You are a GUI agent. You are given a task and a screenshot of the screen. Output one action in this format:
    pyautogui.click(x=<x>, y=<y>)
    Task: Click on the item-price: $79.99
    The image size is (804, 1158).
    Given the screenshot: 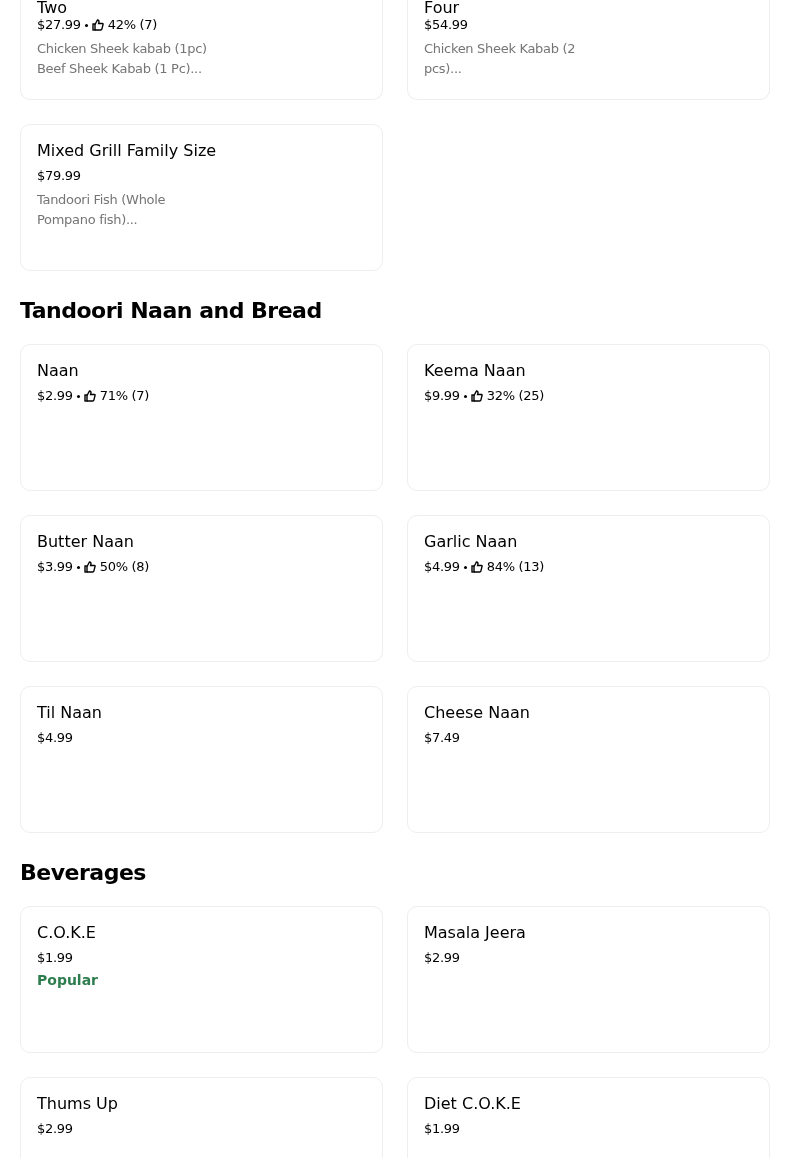 What is the action you would take?
    pyautogui.click(x=59, y=176)
    